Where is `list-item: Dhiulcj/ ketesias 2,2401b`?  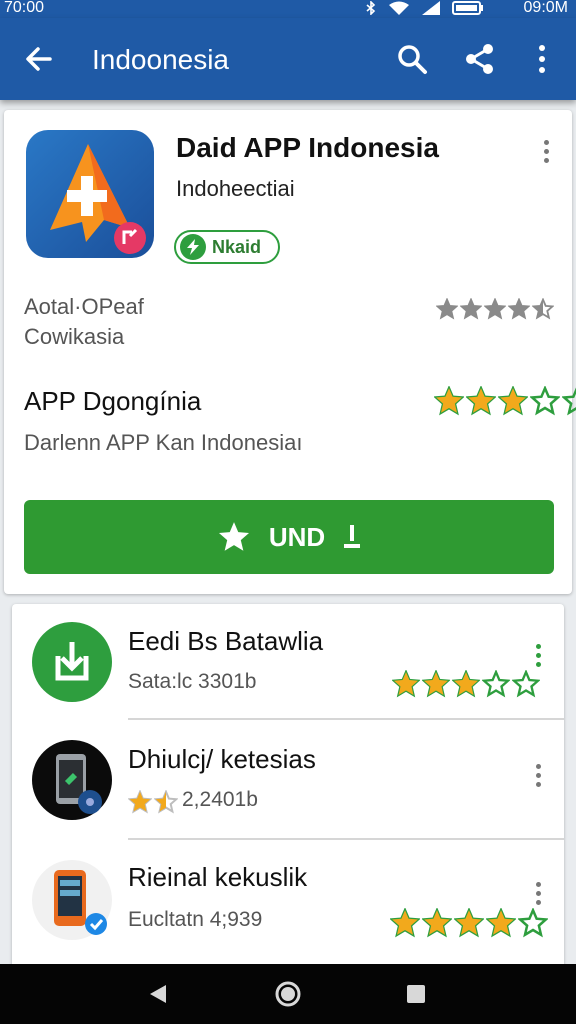
list-item: Dhiulcj/ ketesias 2,2401b is located at coordinates (288, 782).